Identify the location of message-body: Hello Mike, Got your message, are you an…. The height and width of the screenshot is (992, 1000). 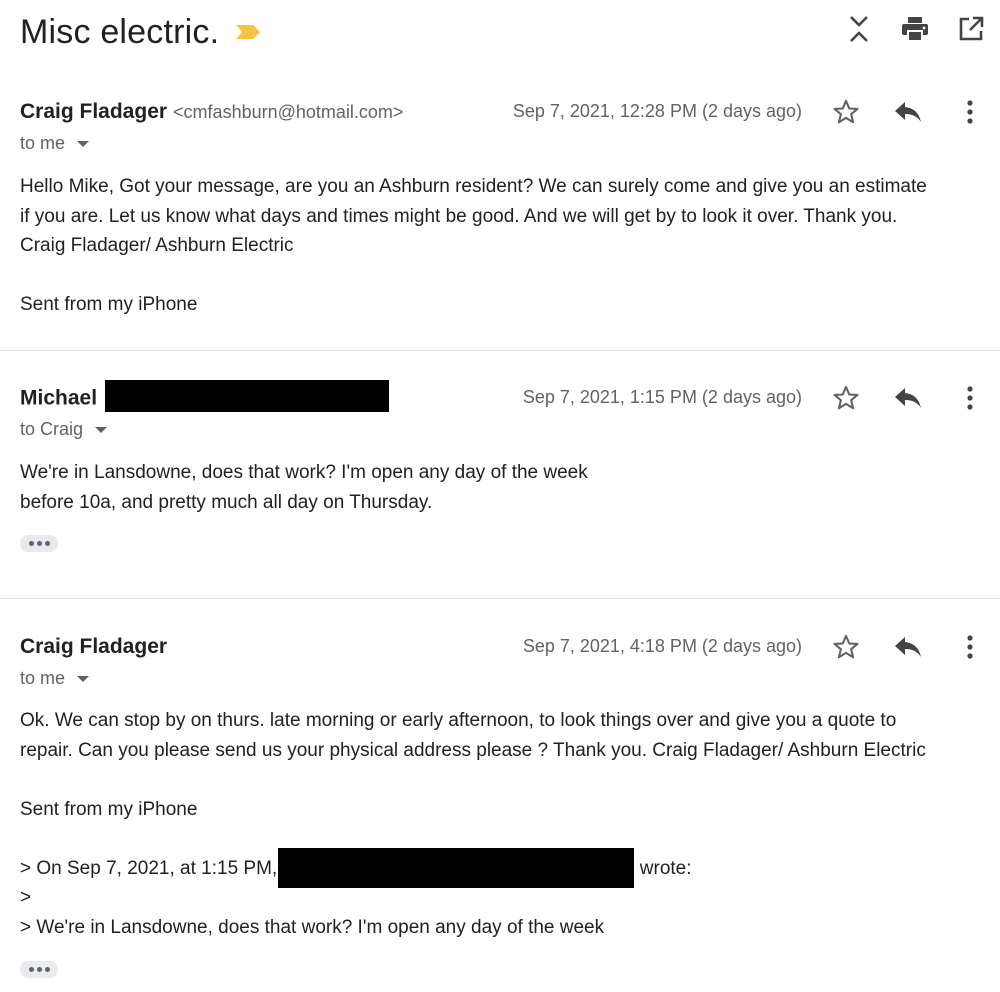
(507, 246).